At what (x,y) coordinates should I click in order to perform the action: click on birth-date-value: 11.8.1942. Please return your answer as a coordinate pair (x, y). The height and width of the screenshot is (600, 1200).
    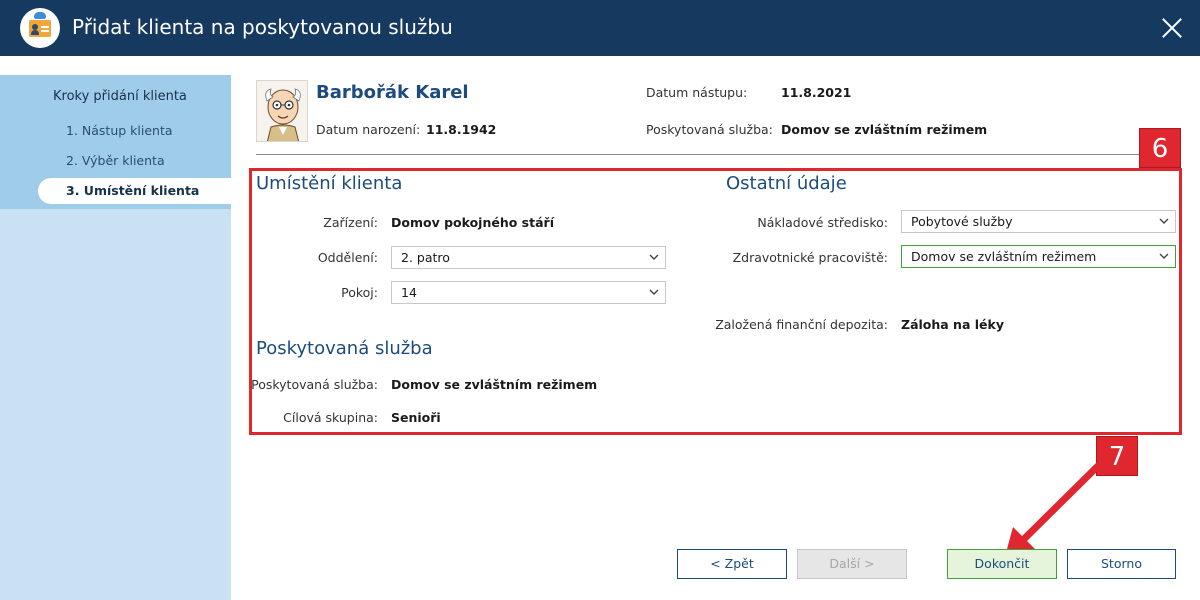
    Looking at the image, I should click on (461, 129).